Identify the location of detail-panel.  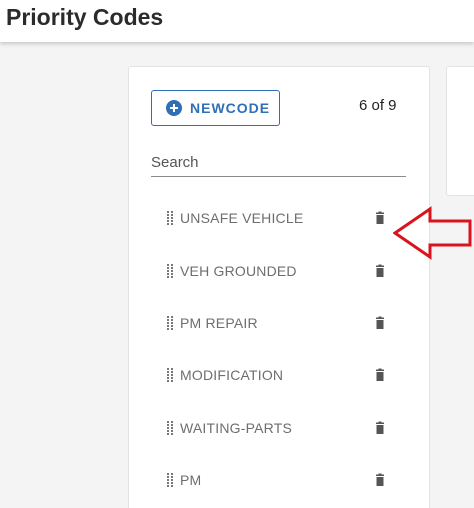
(460, 131).